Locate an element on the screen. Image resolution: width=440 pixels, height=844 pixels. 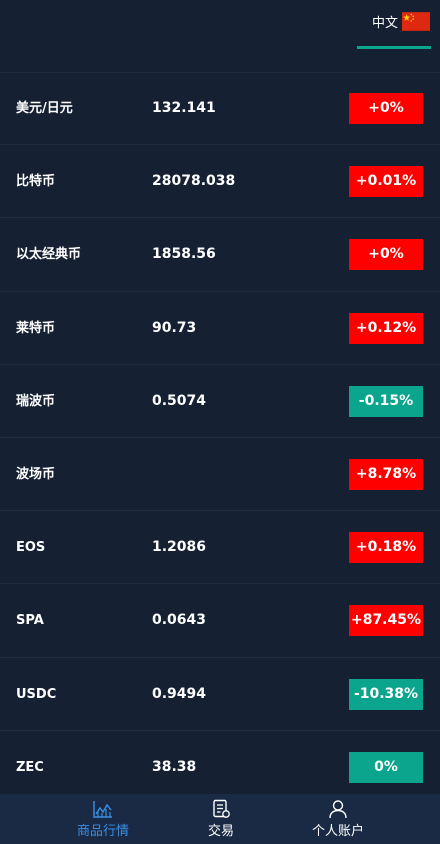
user-account-icon is located at coordinates (338, 809).